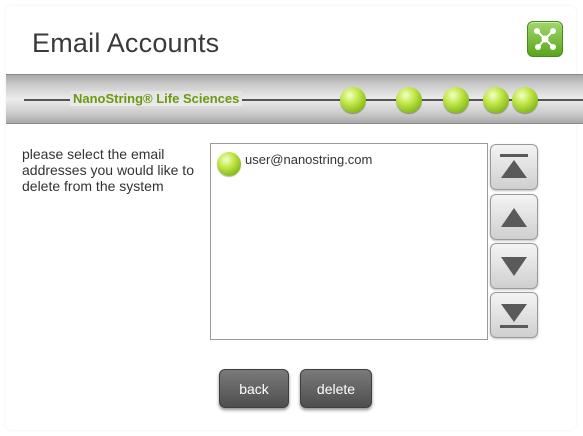  Describe the element at coordinates (294, 99) in the screenshot. I see `brand-banner: NanoString® Life Sciences` at that location.